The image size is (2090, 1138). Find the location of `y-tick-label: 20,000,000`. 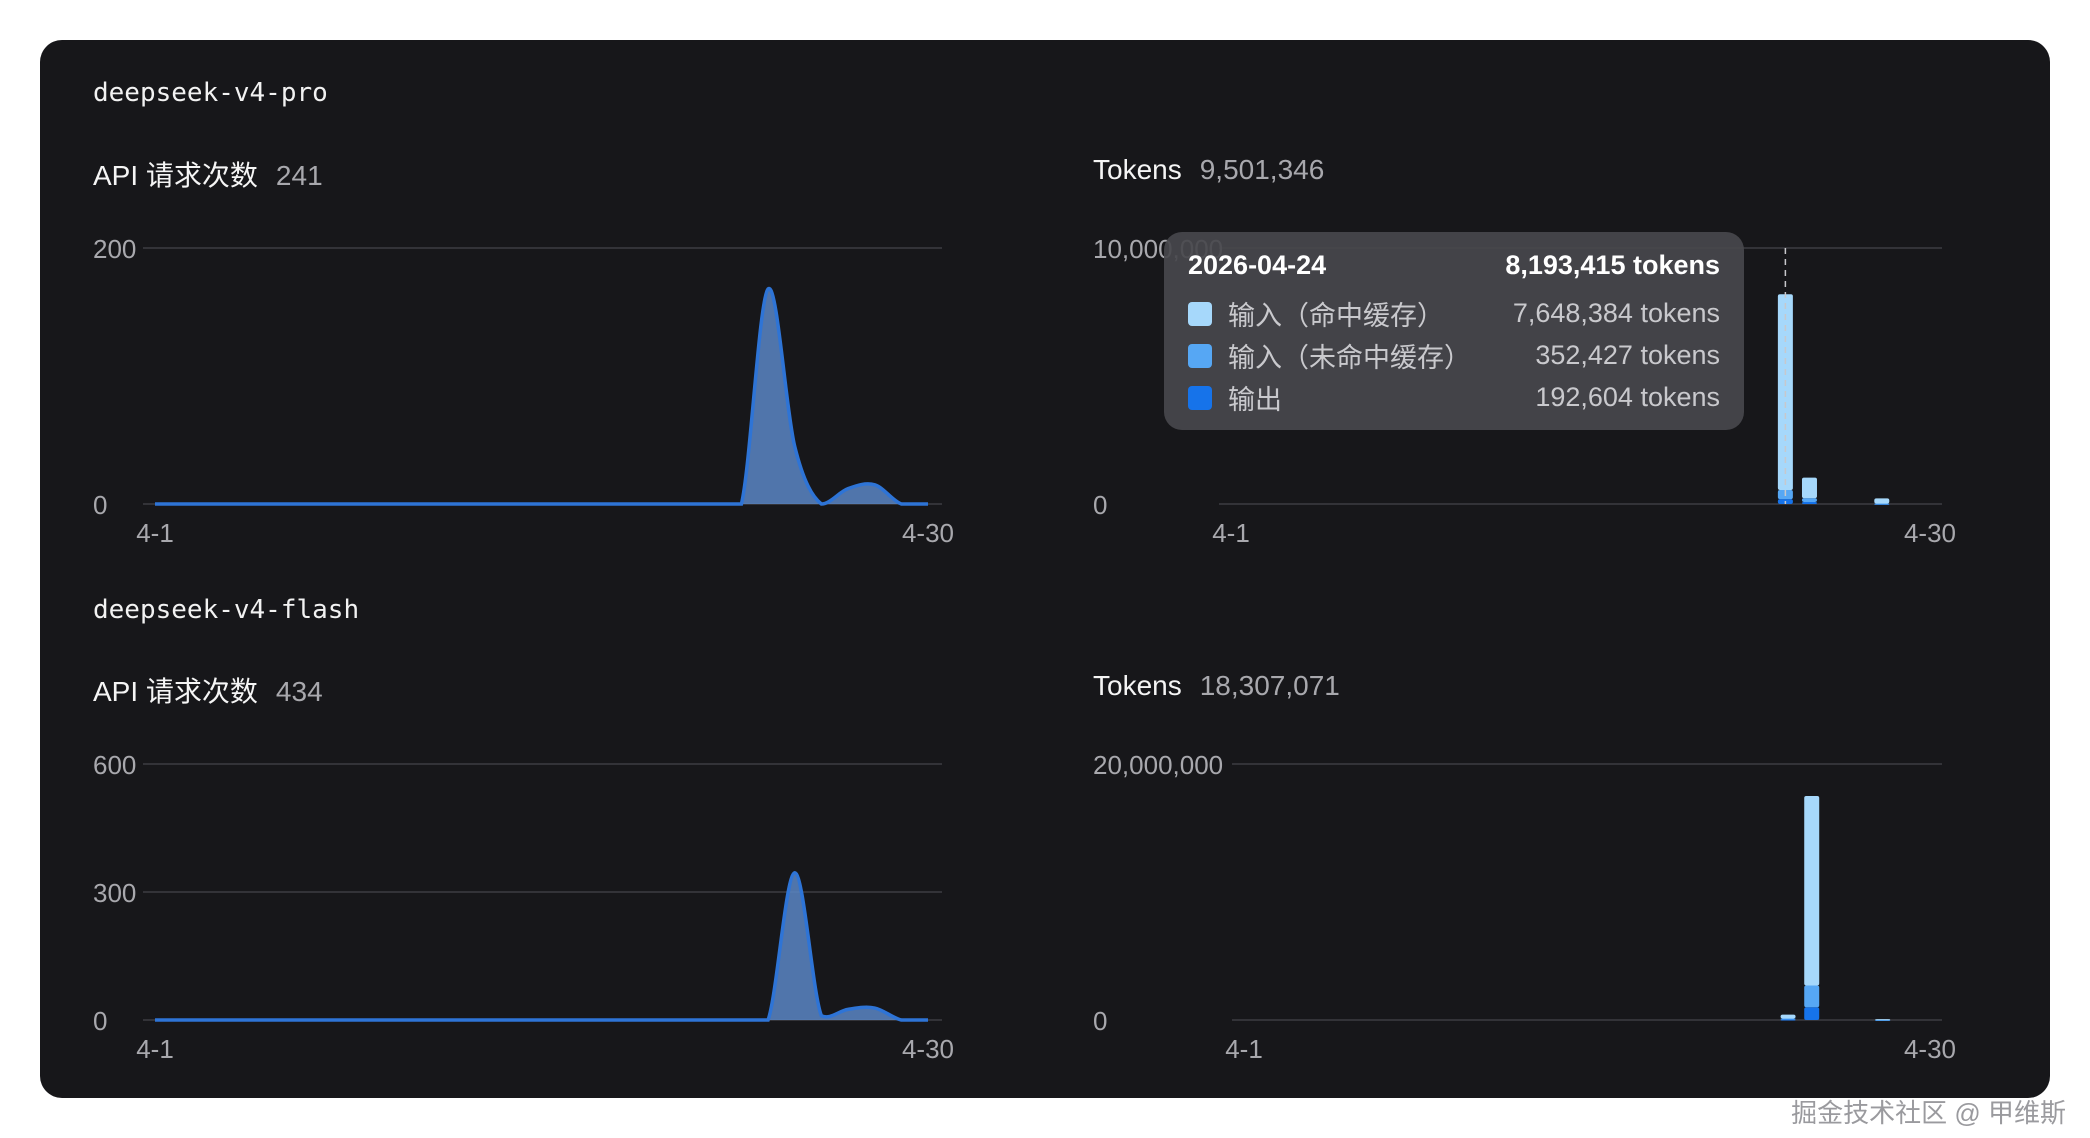

y-tick-label: 20,000,000 is located at coordinates (1158, 765).